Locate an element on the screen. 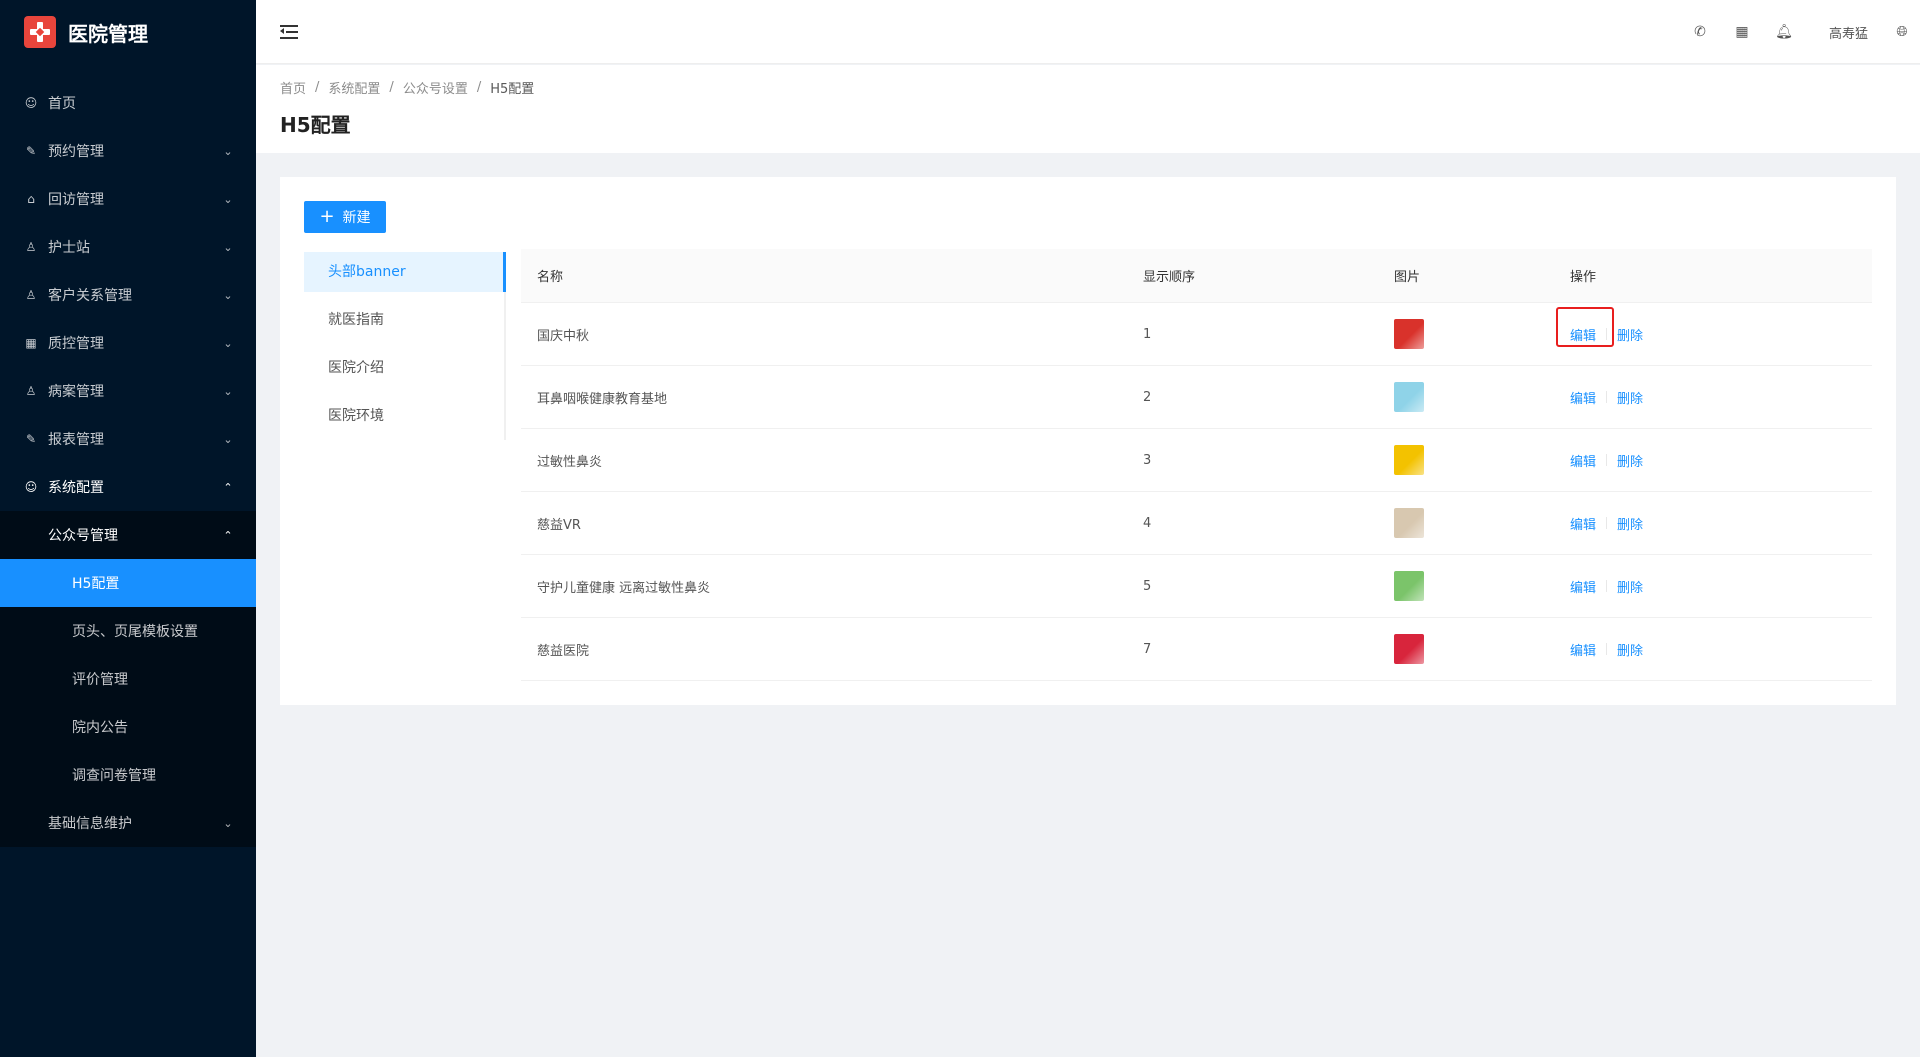  row-name: 过敏性鼻炎 is located at coordinates (570, 462).